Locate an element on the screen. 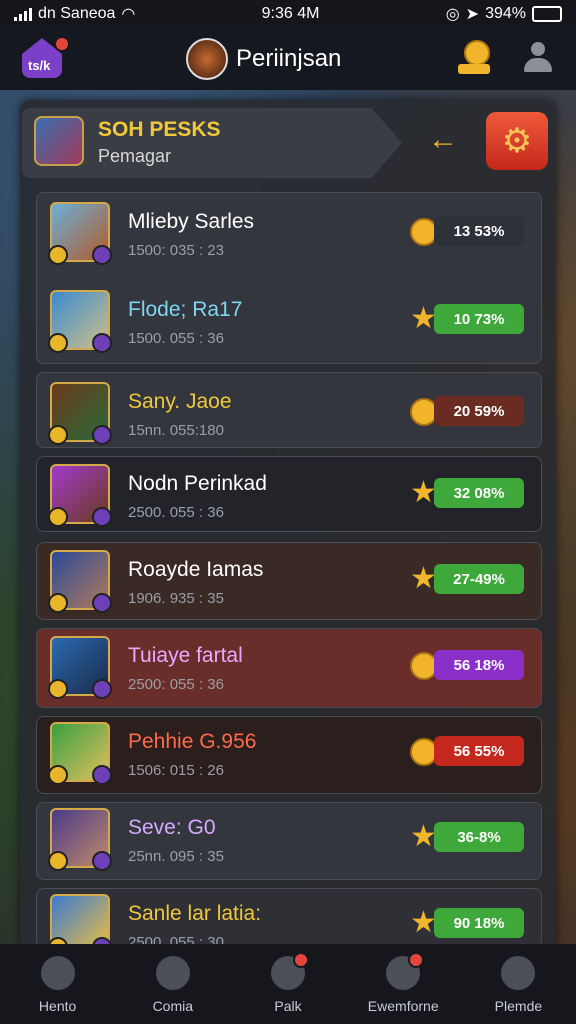  percent-pill: 20 59% is located at coordinates (479, 411).